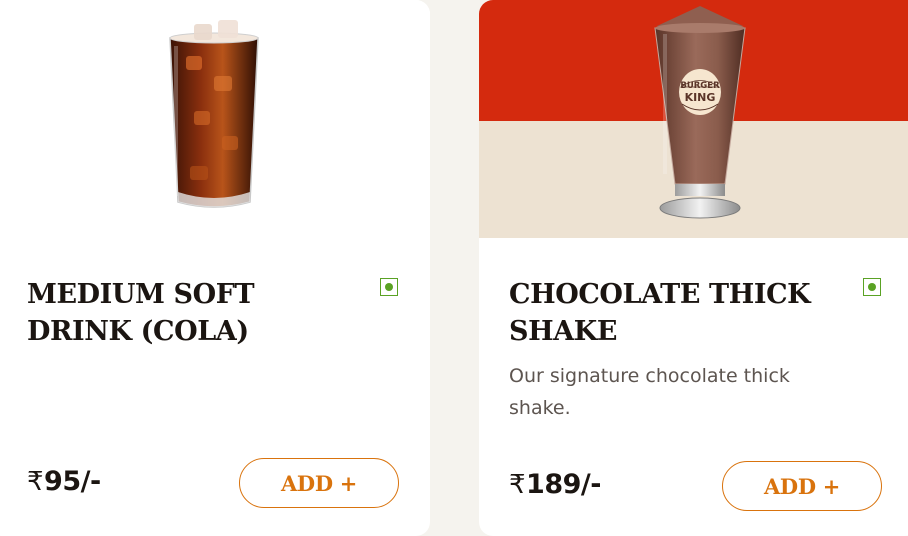 The width and height of the screenshot is (908, 536). Describe the element at coordinates (141, 313) in the screenshot. I see `product-title: MEDIUM SOFT DRINK (COLA)` at that location.